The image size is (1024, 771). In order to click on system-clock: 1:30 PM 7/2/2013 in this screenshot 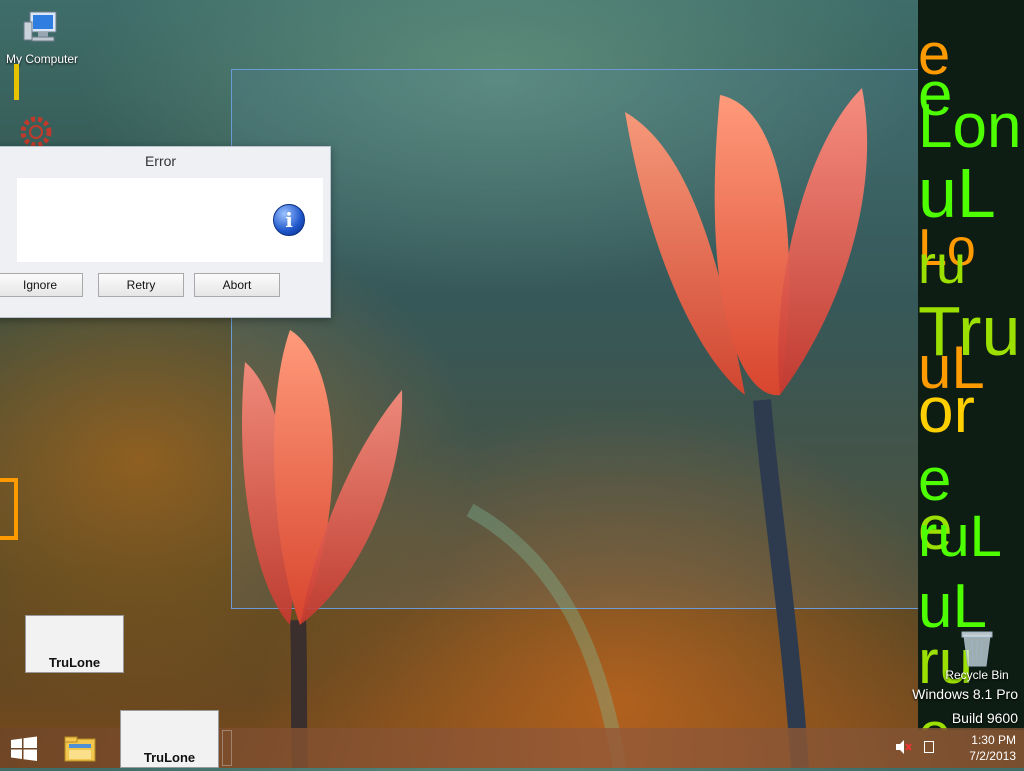, I will do `click(992, 748)`.